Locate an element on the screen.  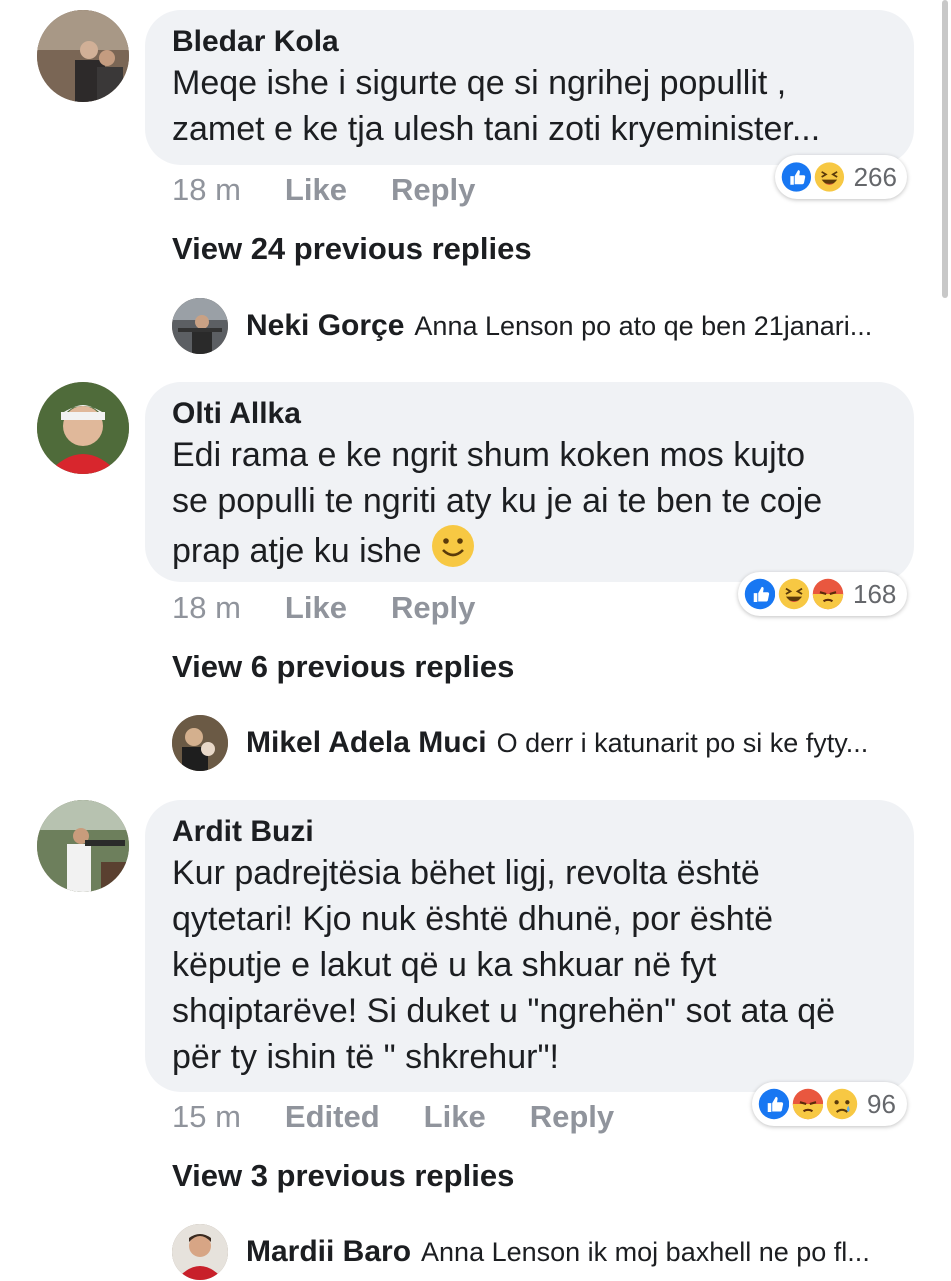
comment-author: Ardit Buzi is located at coordinates (529, 832).